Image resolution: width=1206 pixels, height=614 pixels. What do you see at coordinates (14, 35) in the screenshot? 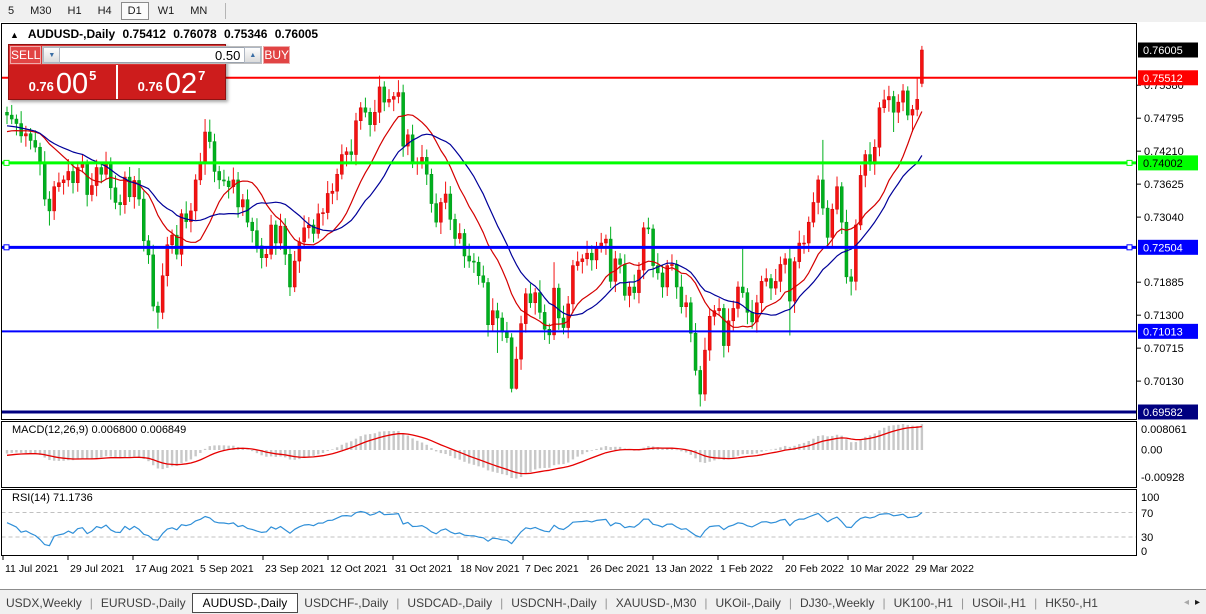
I see `collapse-triangle-icon: ▲` at bounding box center [14, 35].